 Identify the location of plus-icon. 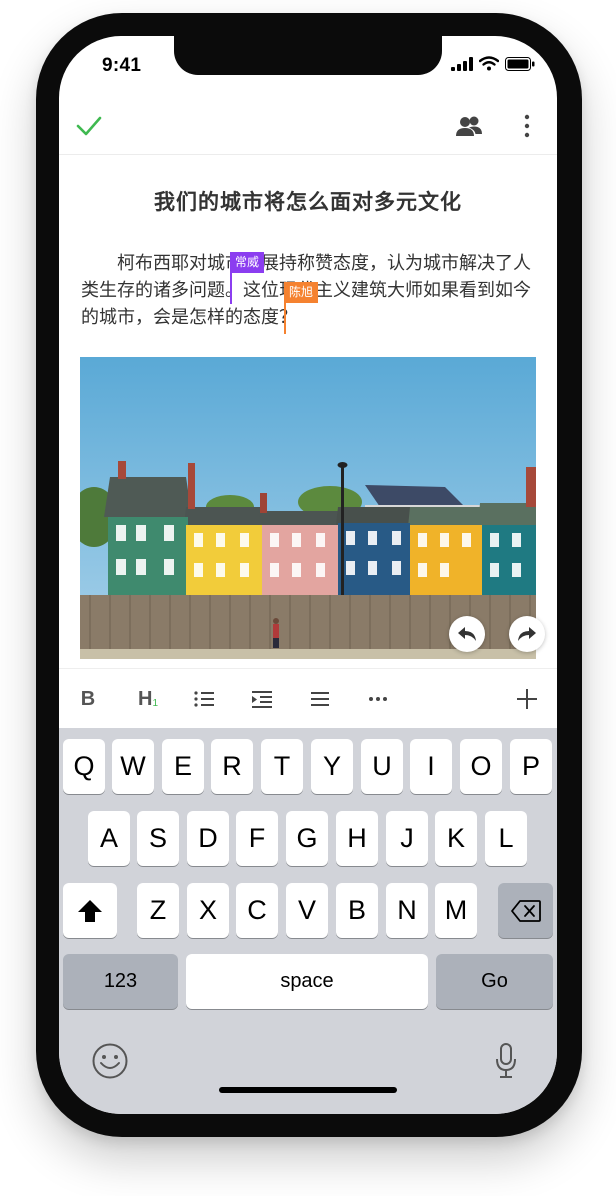
(527, 699).